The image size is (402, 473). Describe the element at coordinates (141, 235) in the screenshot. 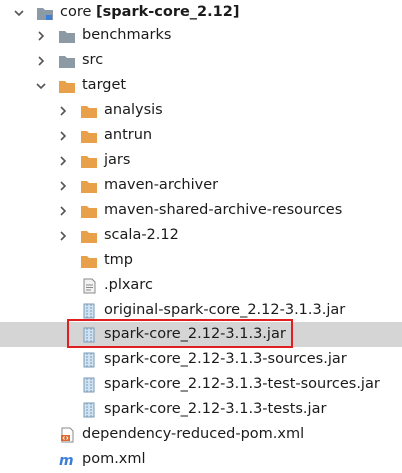

I see `tree-node-label: scala-2.12` at that location.